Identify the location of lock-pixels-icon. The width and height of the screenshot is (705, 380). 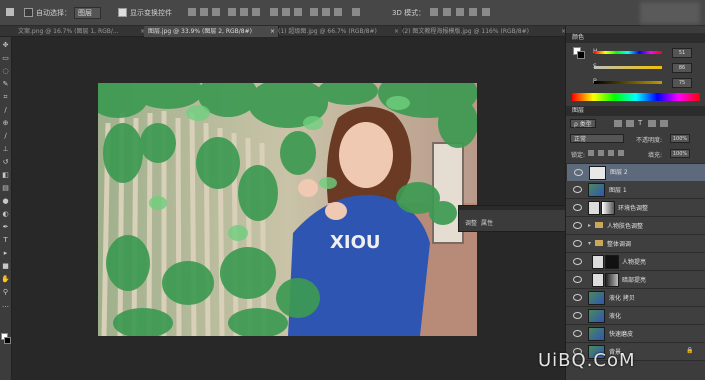
(601, 153).